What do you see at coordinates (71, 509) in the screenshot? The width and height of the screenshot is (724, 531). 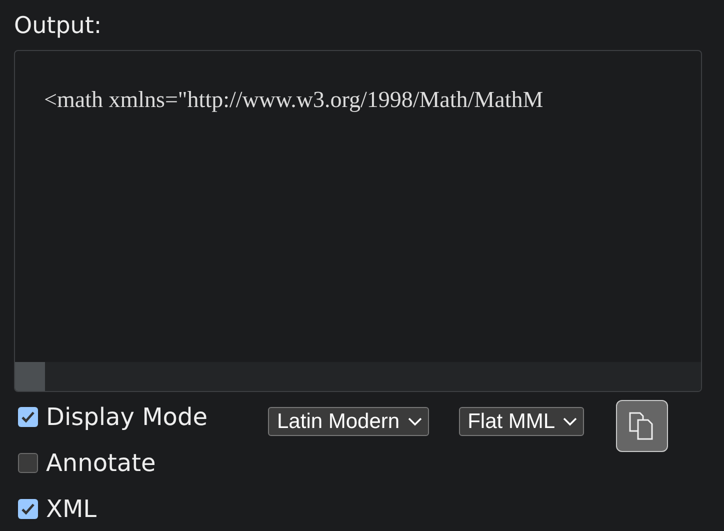 I see `checkbox-label: XML` at bounding box center [71, 509].